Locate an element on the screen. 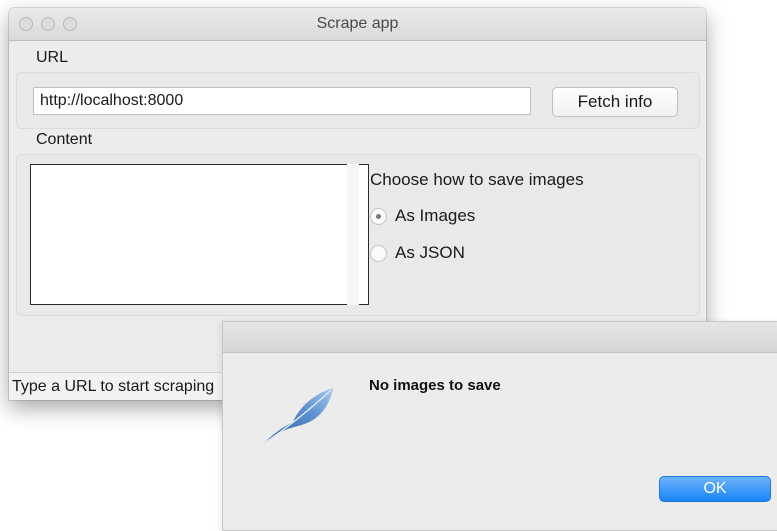  radio-as-images: As Images is located at coordinates (422, 216).